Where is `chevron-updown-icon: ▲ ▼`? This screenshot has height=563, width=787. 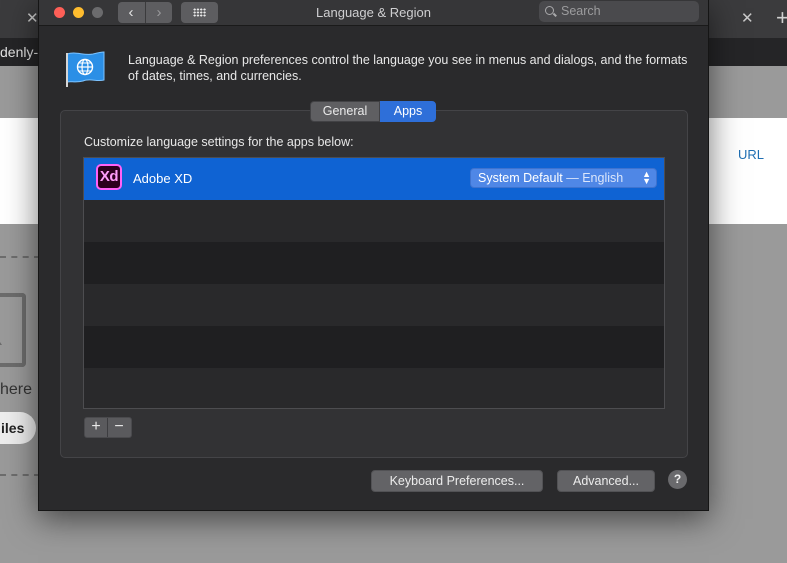 chevron-updown-icon: ▲ ▼ is located at coordinates (646, 177).